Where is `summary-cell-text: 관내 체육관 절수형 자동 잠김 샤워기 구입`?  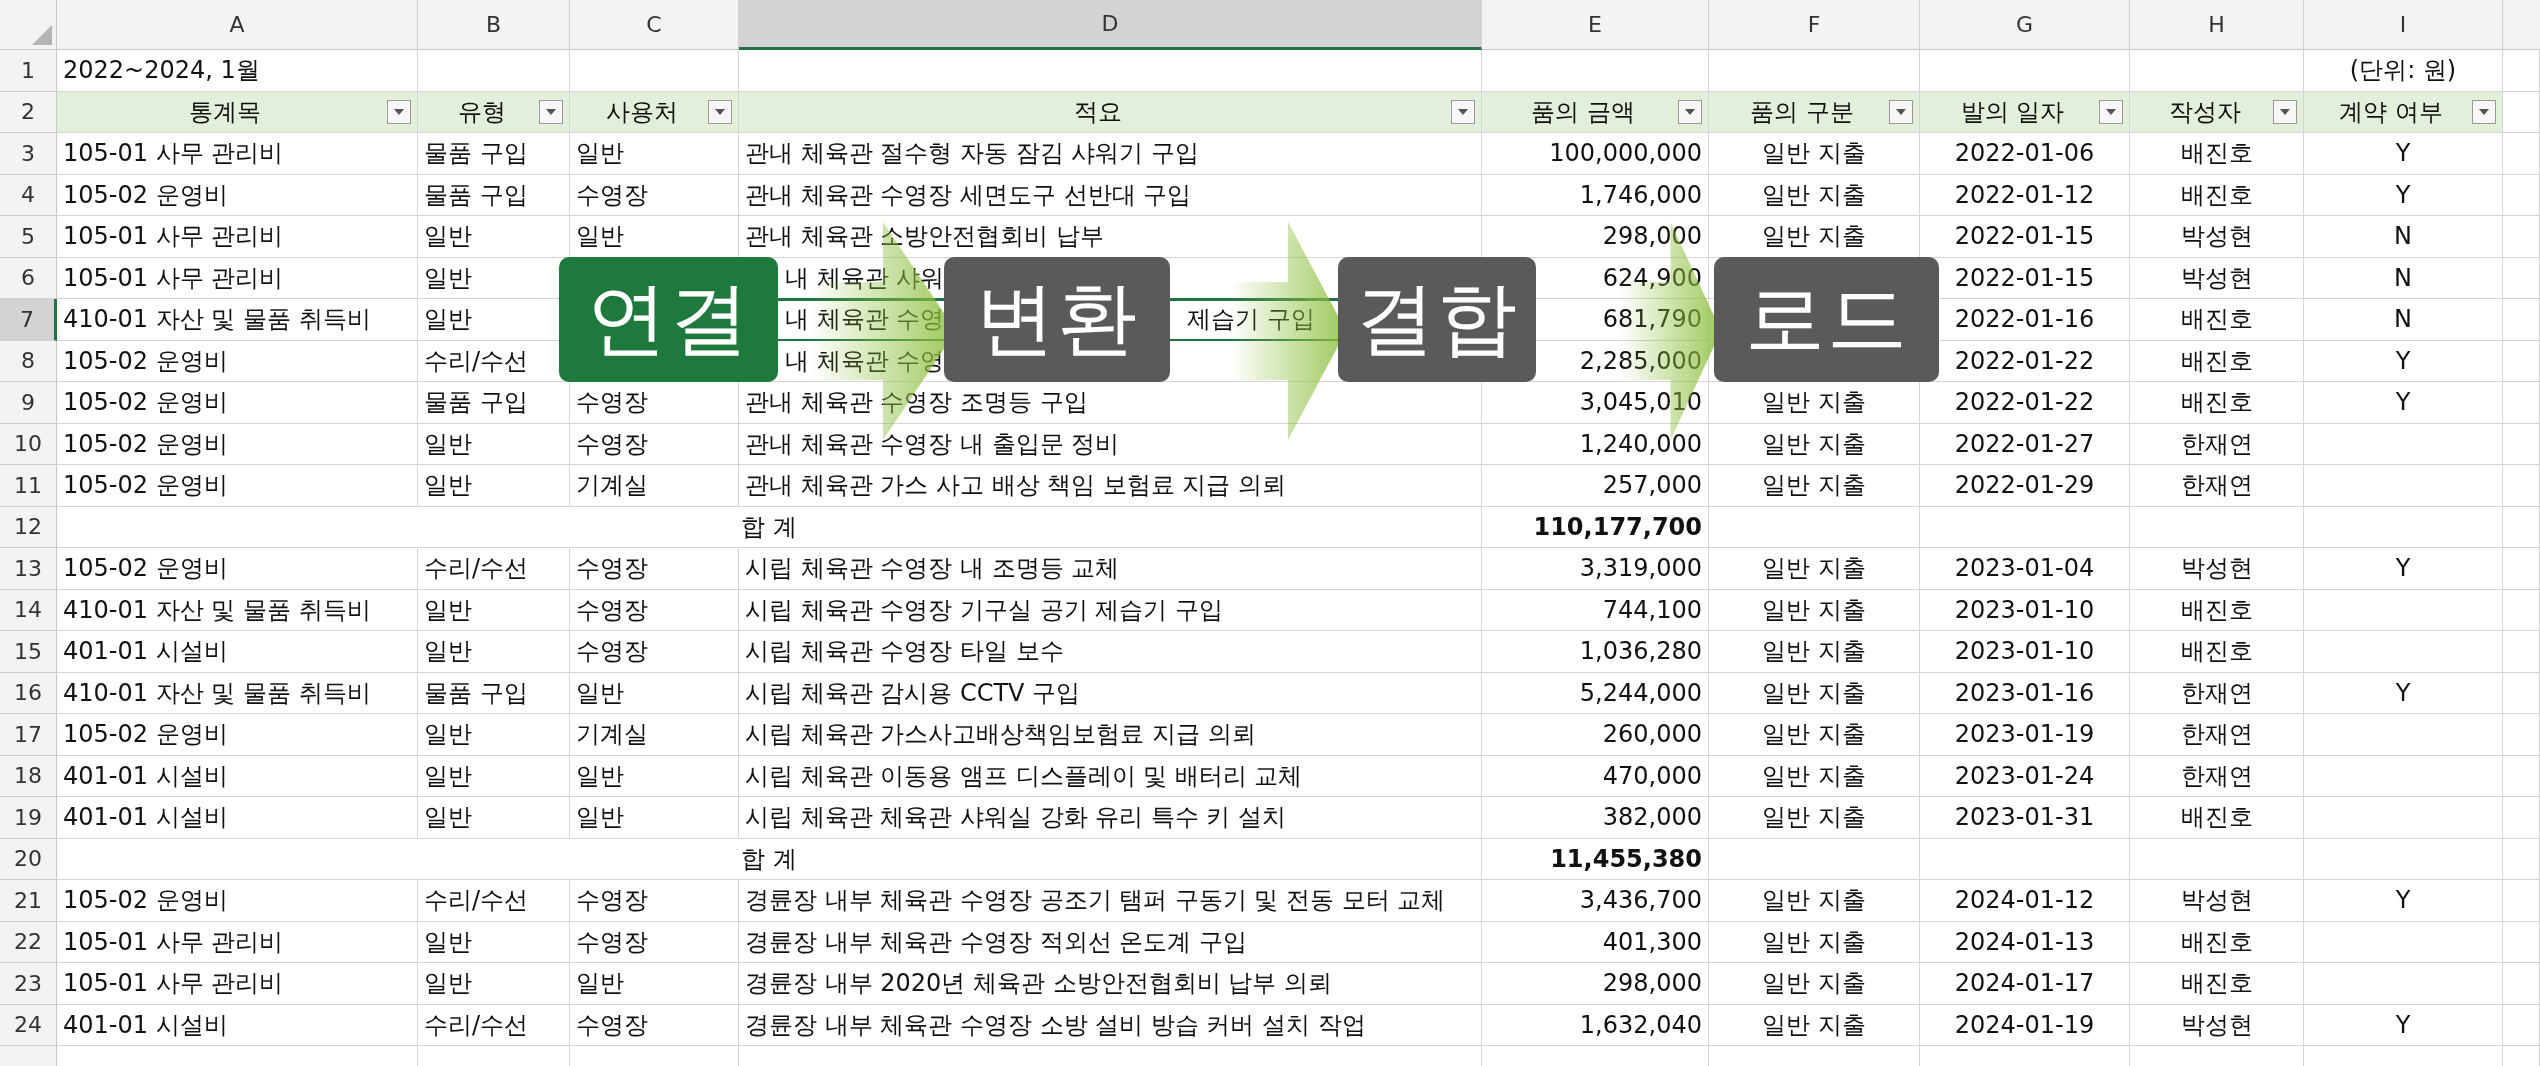
summary-cell-text: 관내 체육관 절수형 자동 잠김 샤워기 구입 is located at coordinates (972, 154).